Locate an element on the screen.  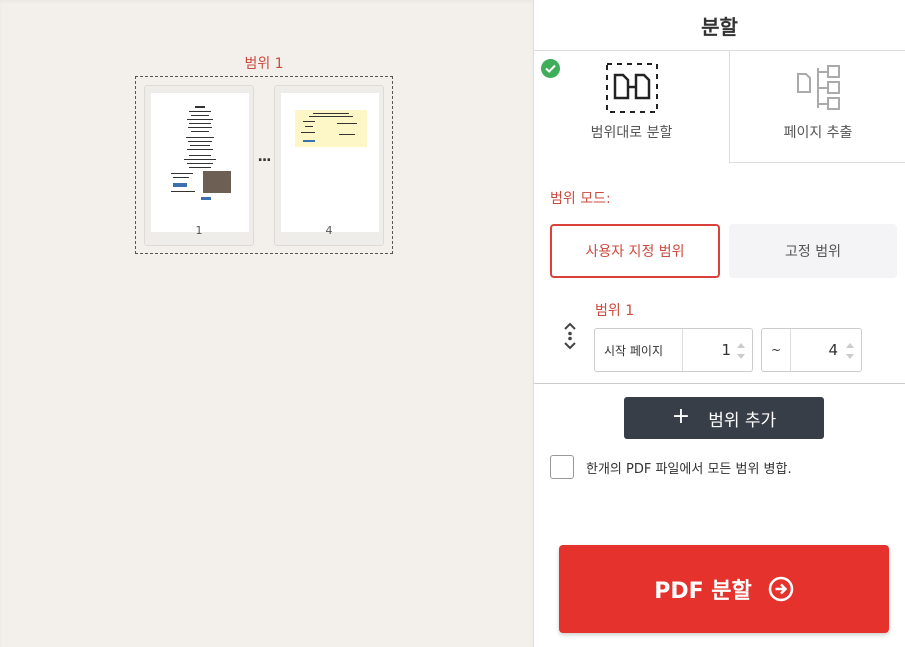
add-range-label: 범위 추가 is located at coordinates (742, 420).